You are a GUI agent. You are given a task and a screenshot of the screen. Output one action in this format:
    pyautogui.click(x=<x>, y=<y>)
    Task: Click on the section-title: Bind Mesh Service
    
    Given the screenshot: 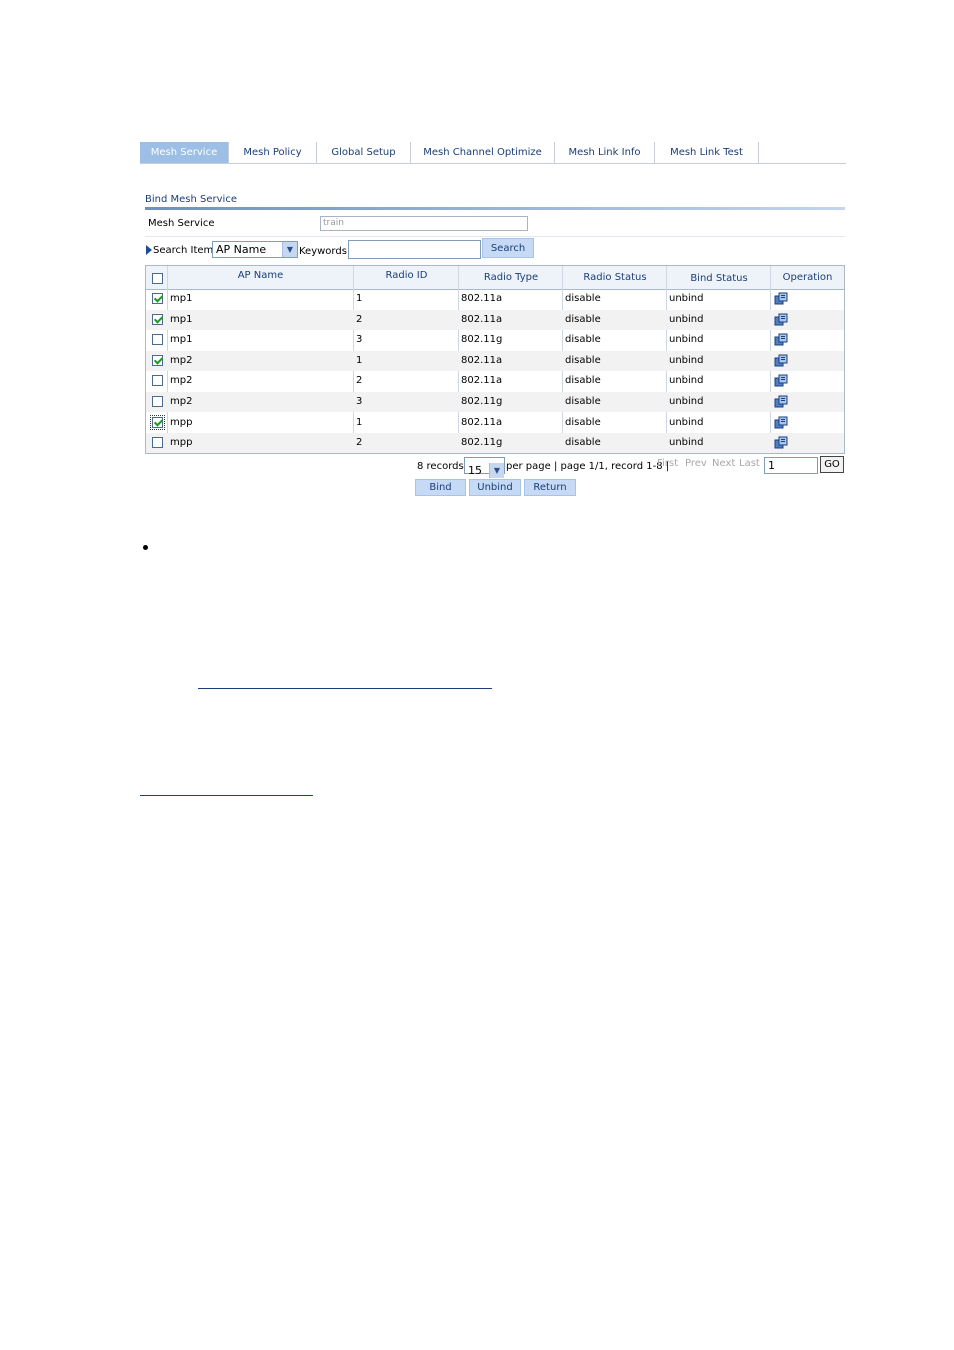 What is the action you would take?
    pyautogui.click(x=191, y=199)
    